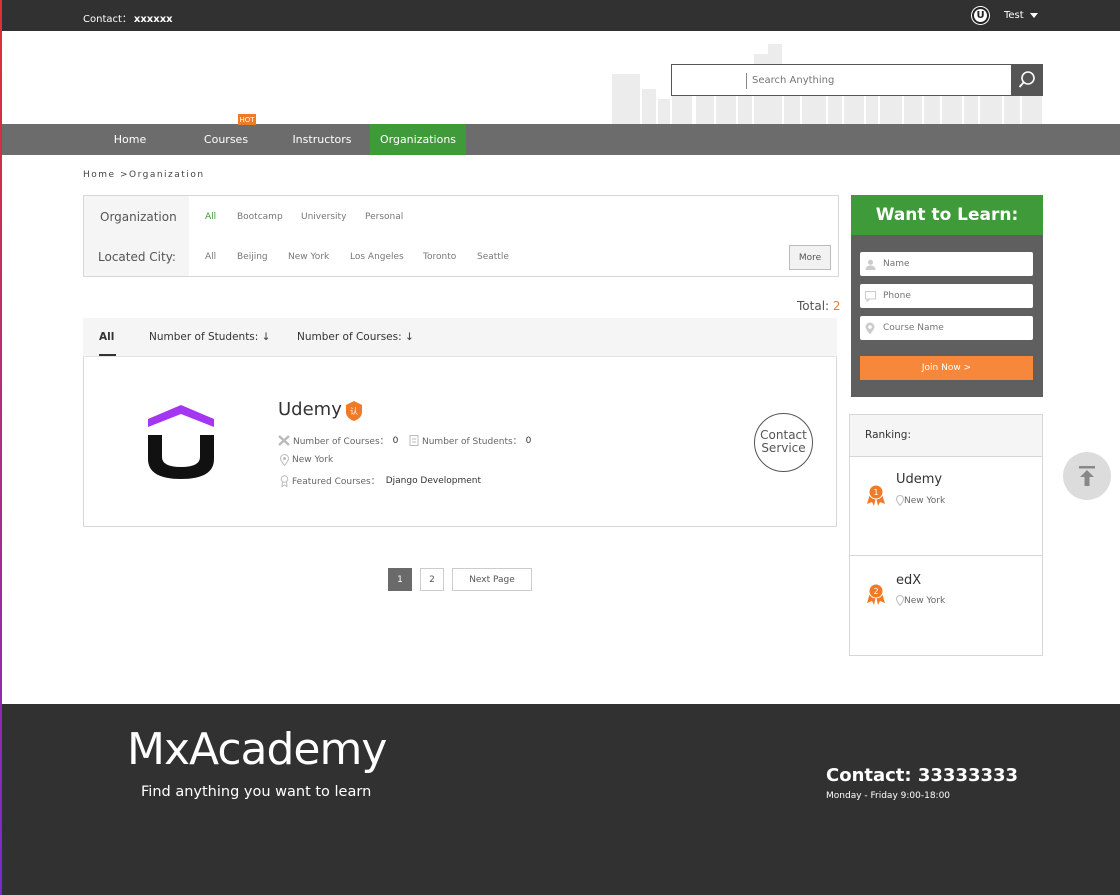  I want to click on contact-service-button: Contact Service, so click(783, 442).